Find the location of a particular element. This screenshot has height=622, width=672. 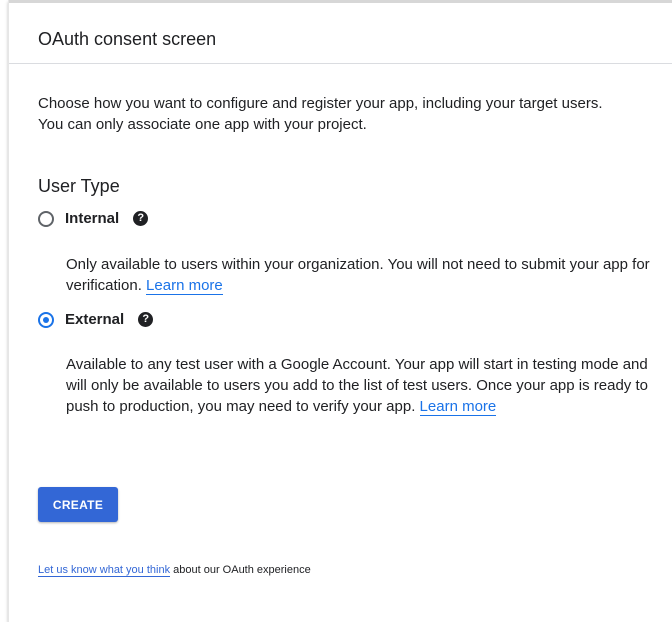

create-button: CREATE is located at coordinates (78, 504).